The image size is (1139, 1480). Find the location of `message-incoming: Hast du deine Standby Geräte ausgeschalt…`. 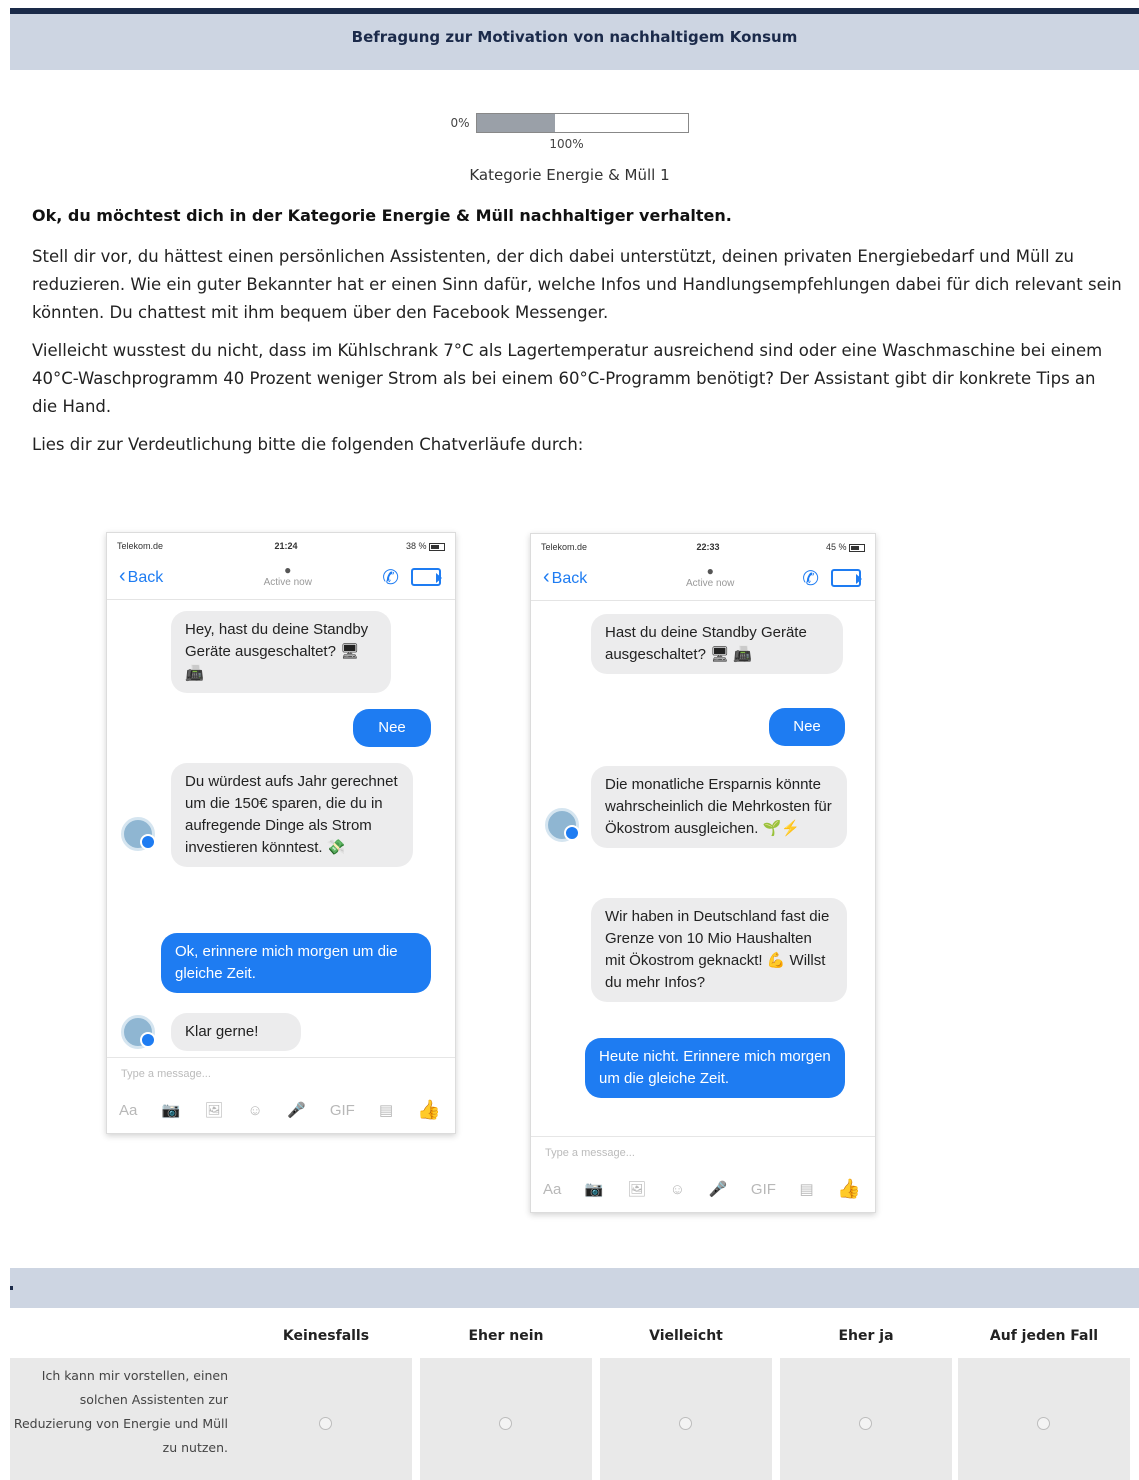

message-incoming: Hast du deine Standby Geräte ausgeschalt… is located at coordinates (717, 644).